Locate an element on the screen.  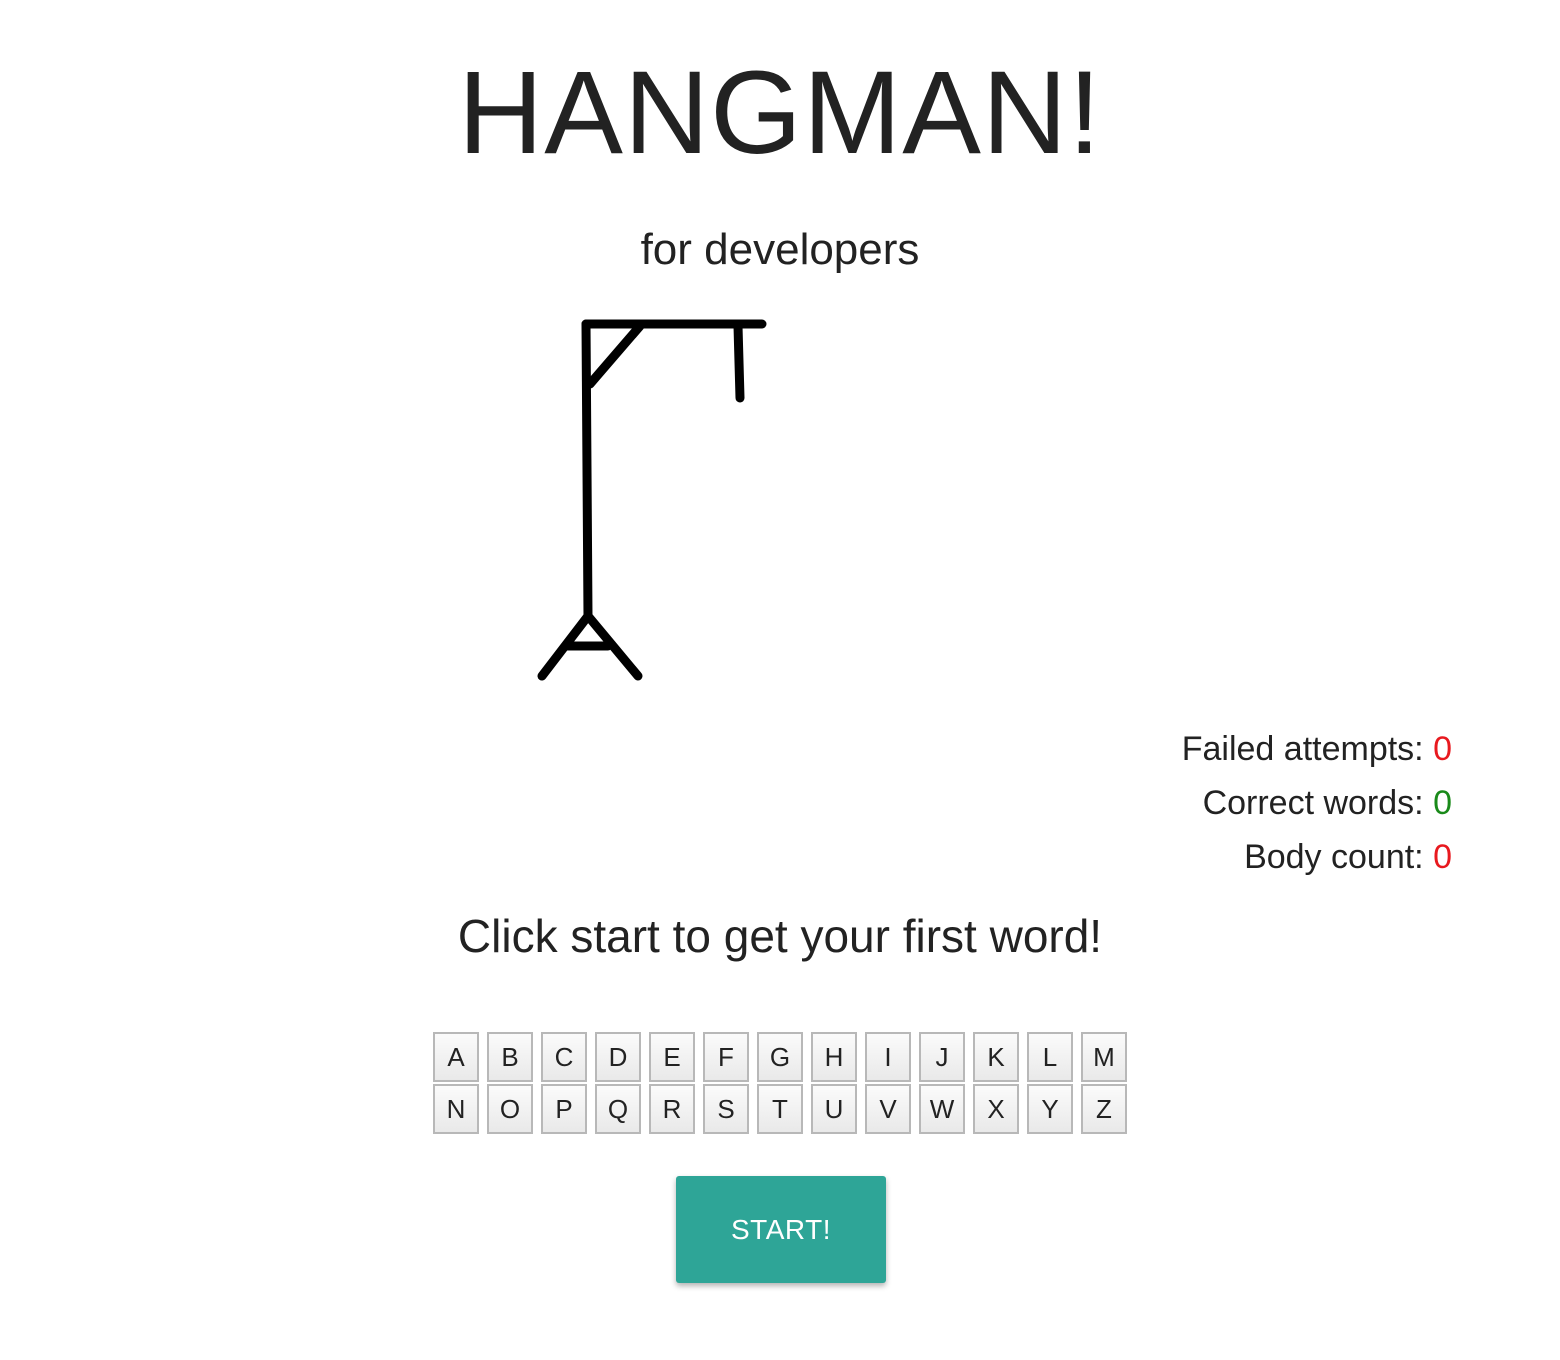
keyboard-row-2: N O P Q R S T U V W X Y Z is located at coordinates (780, 1109).